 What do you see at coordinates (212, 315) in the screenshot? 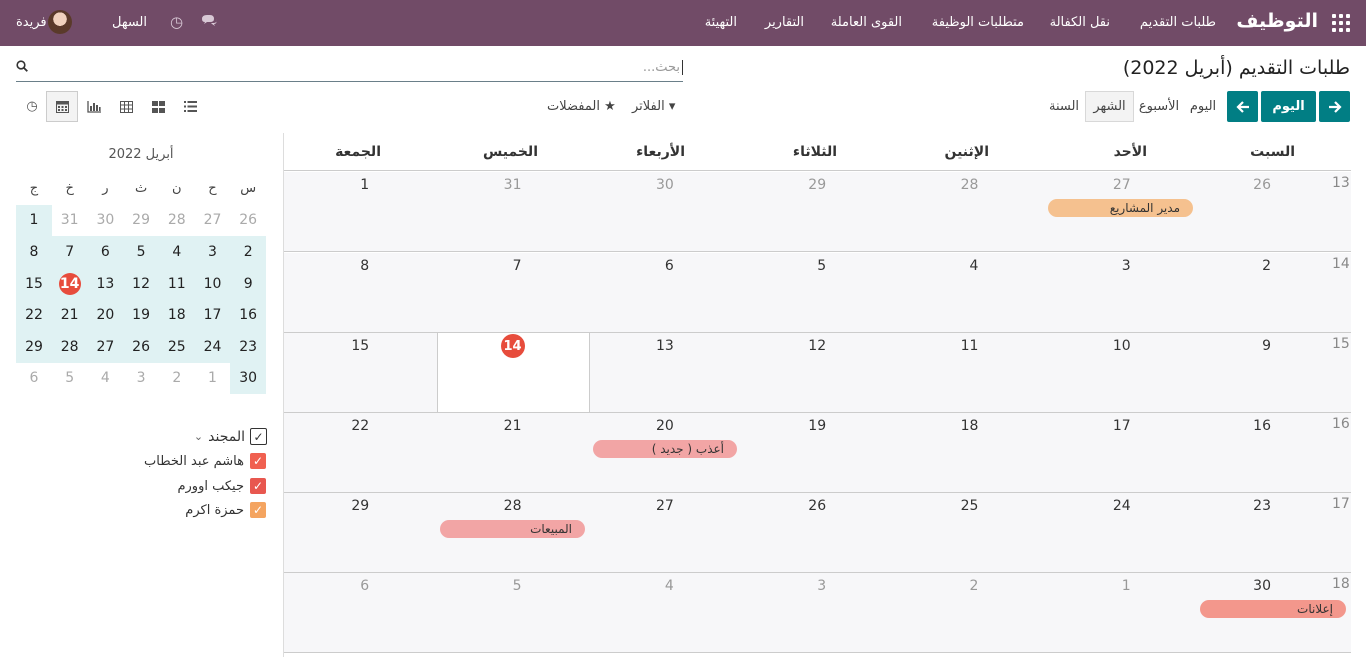
I see `mini-calendar-day: 17` at bounding box center [212, 315].